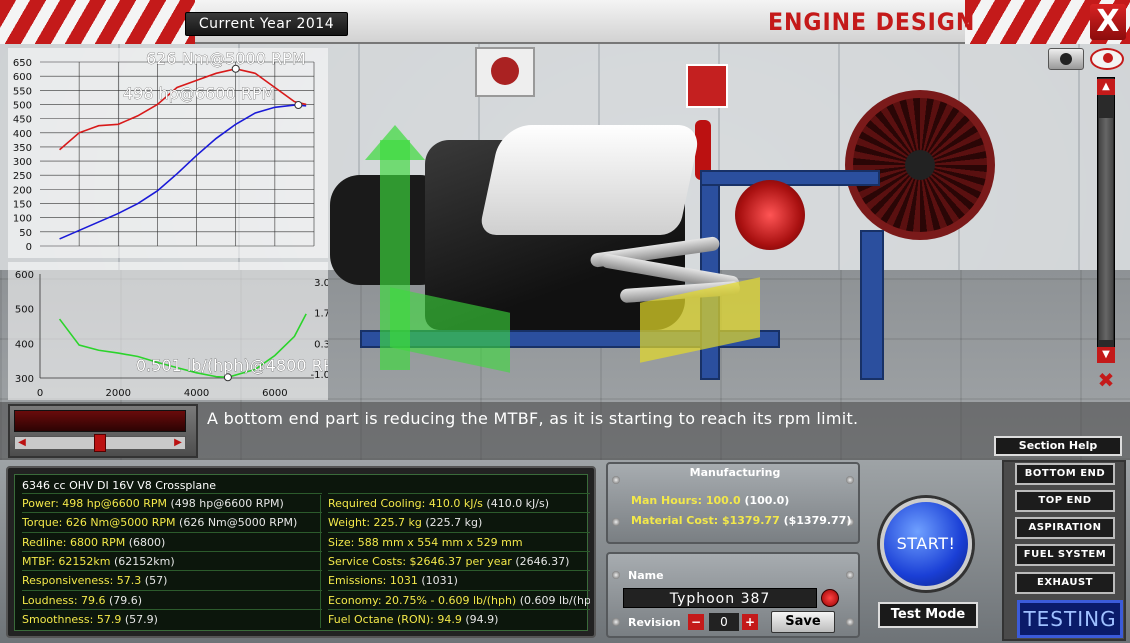 This screenshot has width=1130, height=643. What do you see at coordinates (321, 283) in the screenshot?
I see `y-tick-label-right: 3.0` at bounding box center [321, 283].